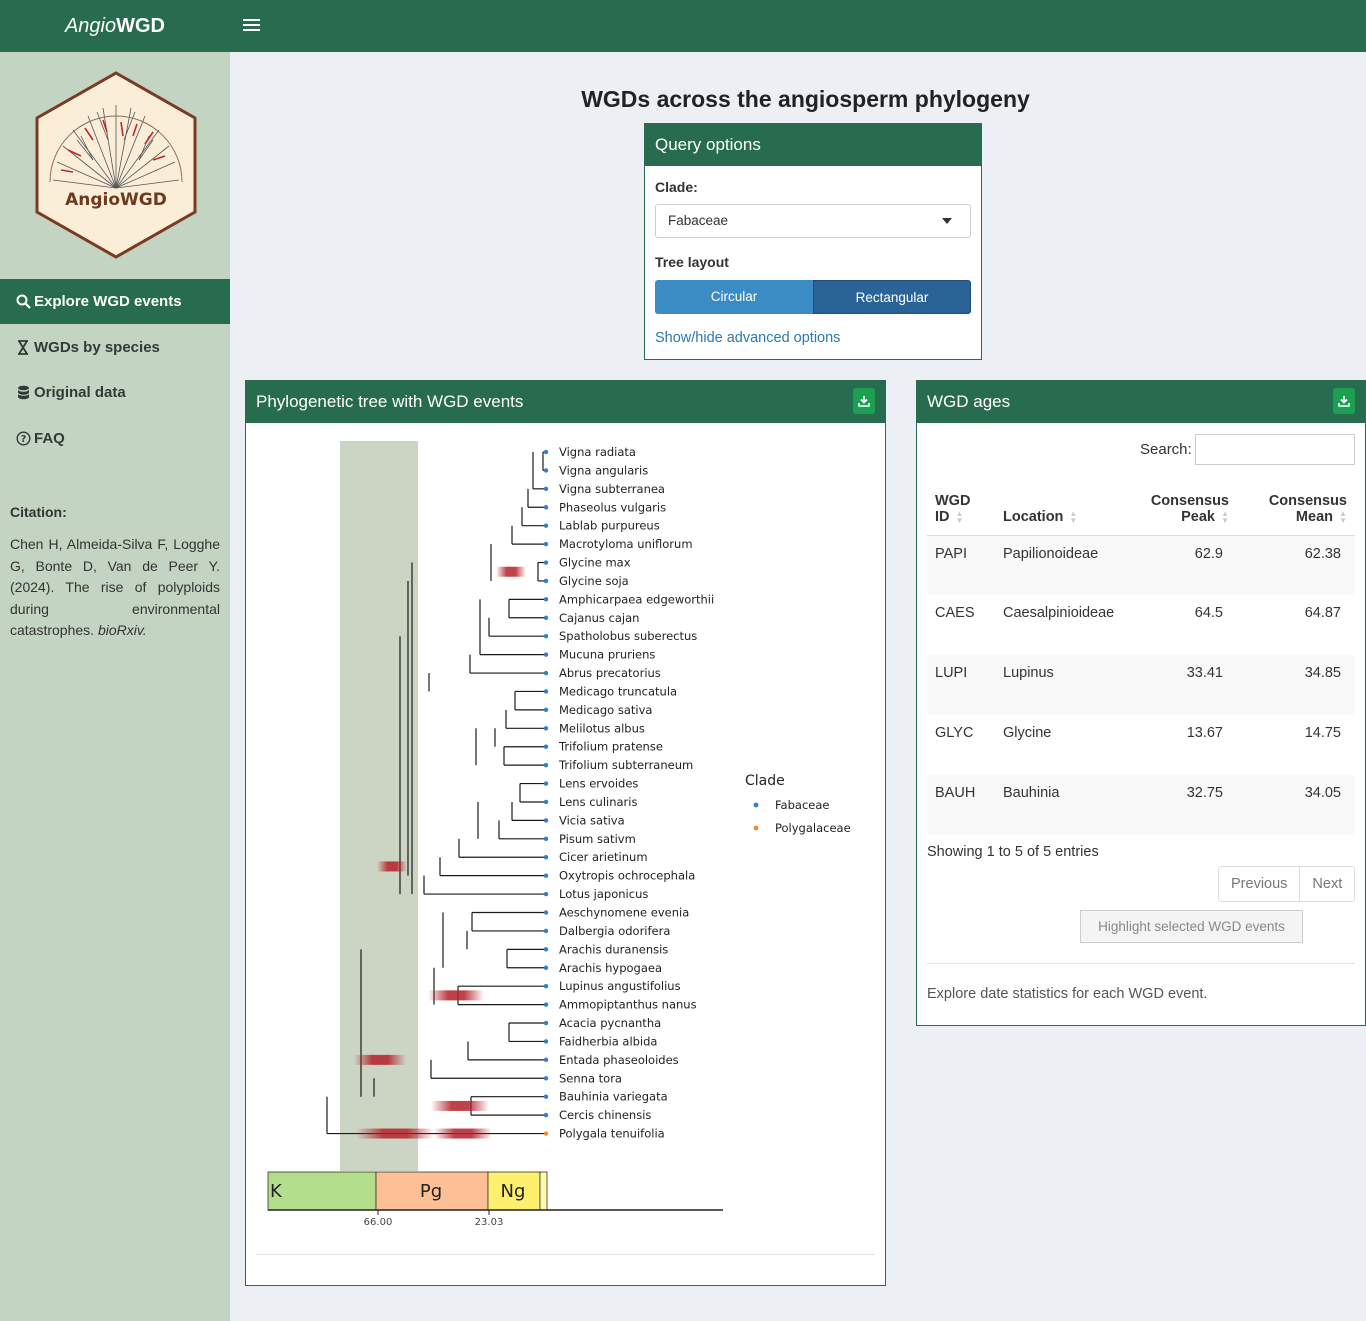  What do you see at coordinates (813, 221) in the screenshot?
I see `clade-select: Fabaceae` at bounding box center [813, 221].